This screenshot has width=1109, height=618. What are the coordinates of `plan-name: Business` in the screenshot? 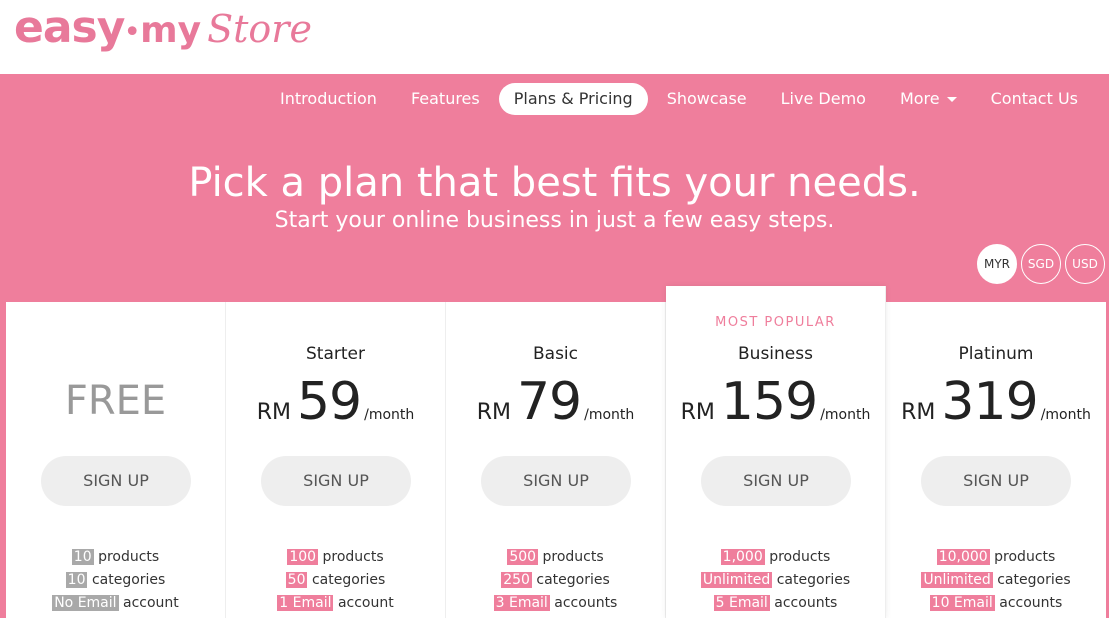 It's located at (775, 354).